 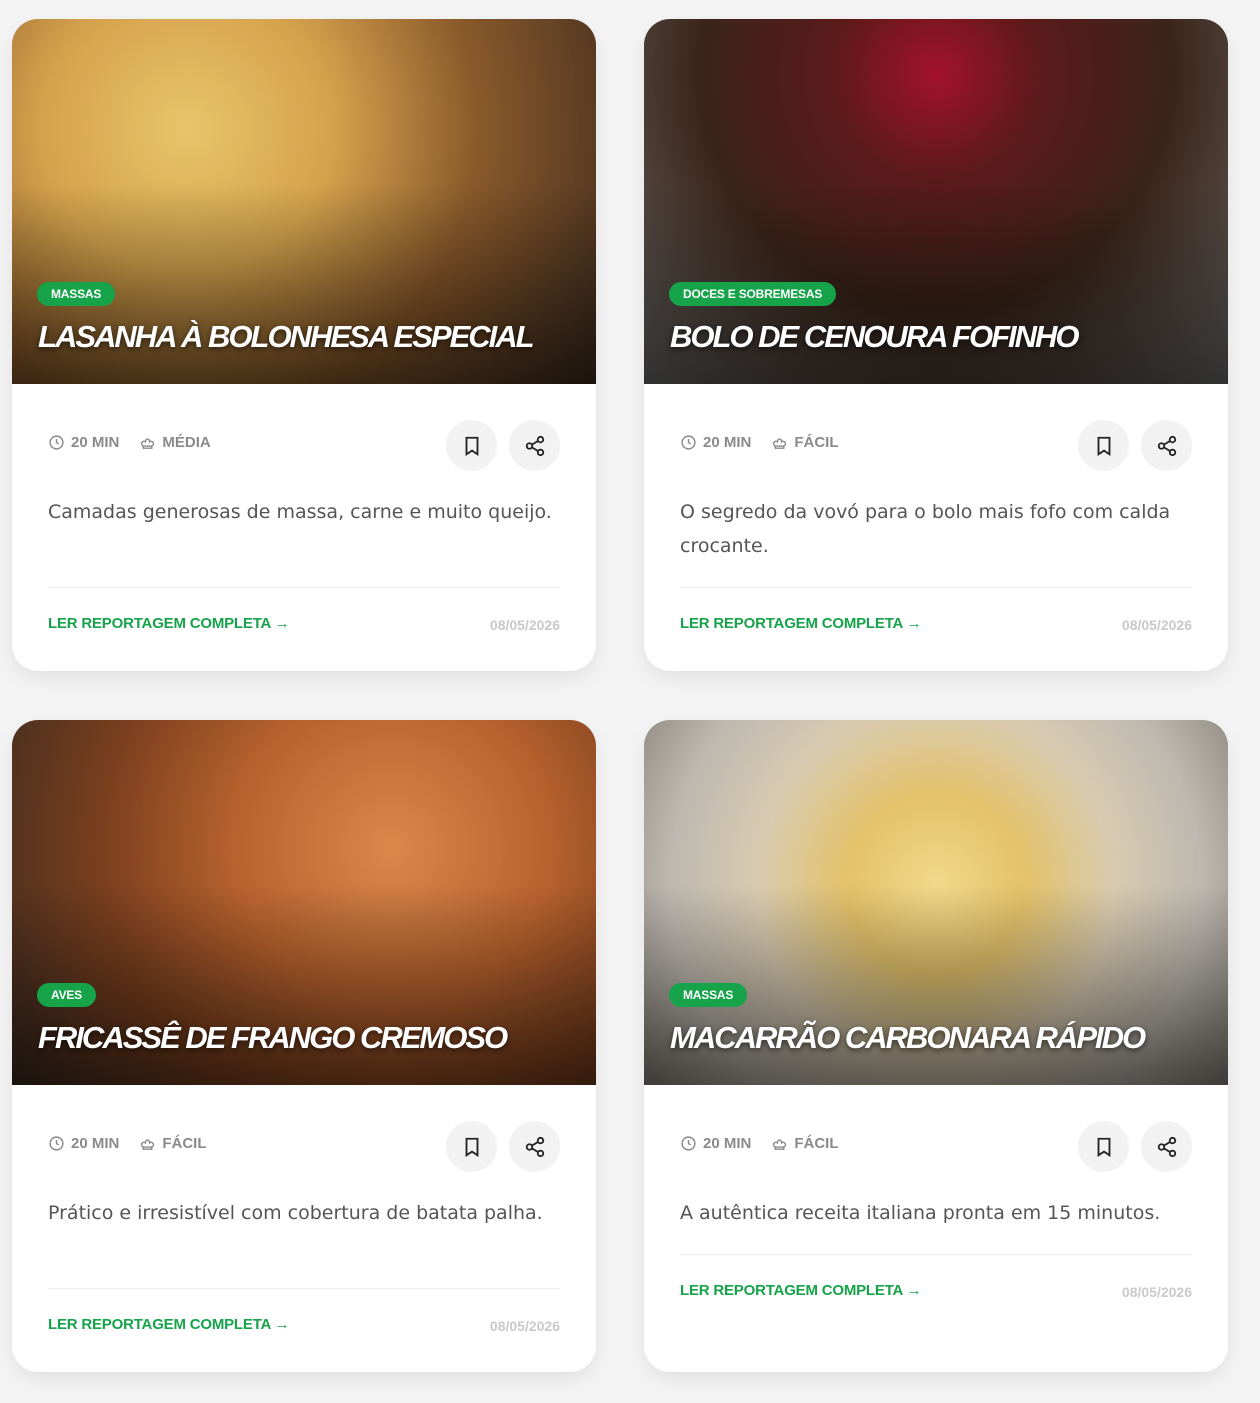 I want to click on difficulty: MÉDIA, so click(x=186, y=442).